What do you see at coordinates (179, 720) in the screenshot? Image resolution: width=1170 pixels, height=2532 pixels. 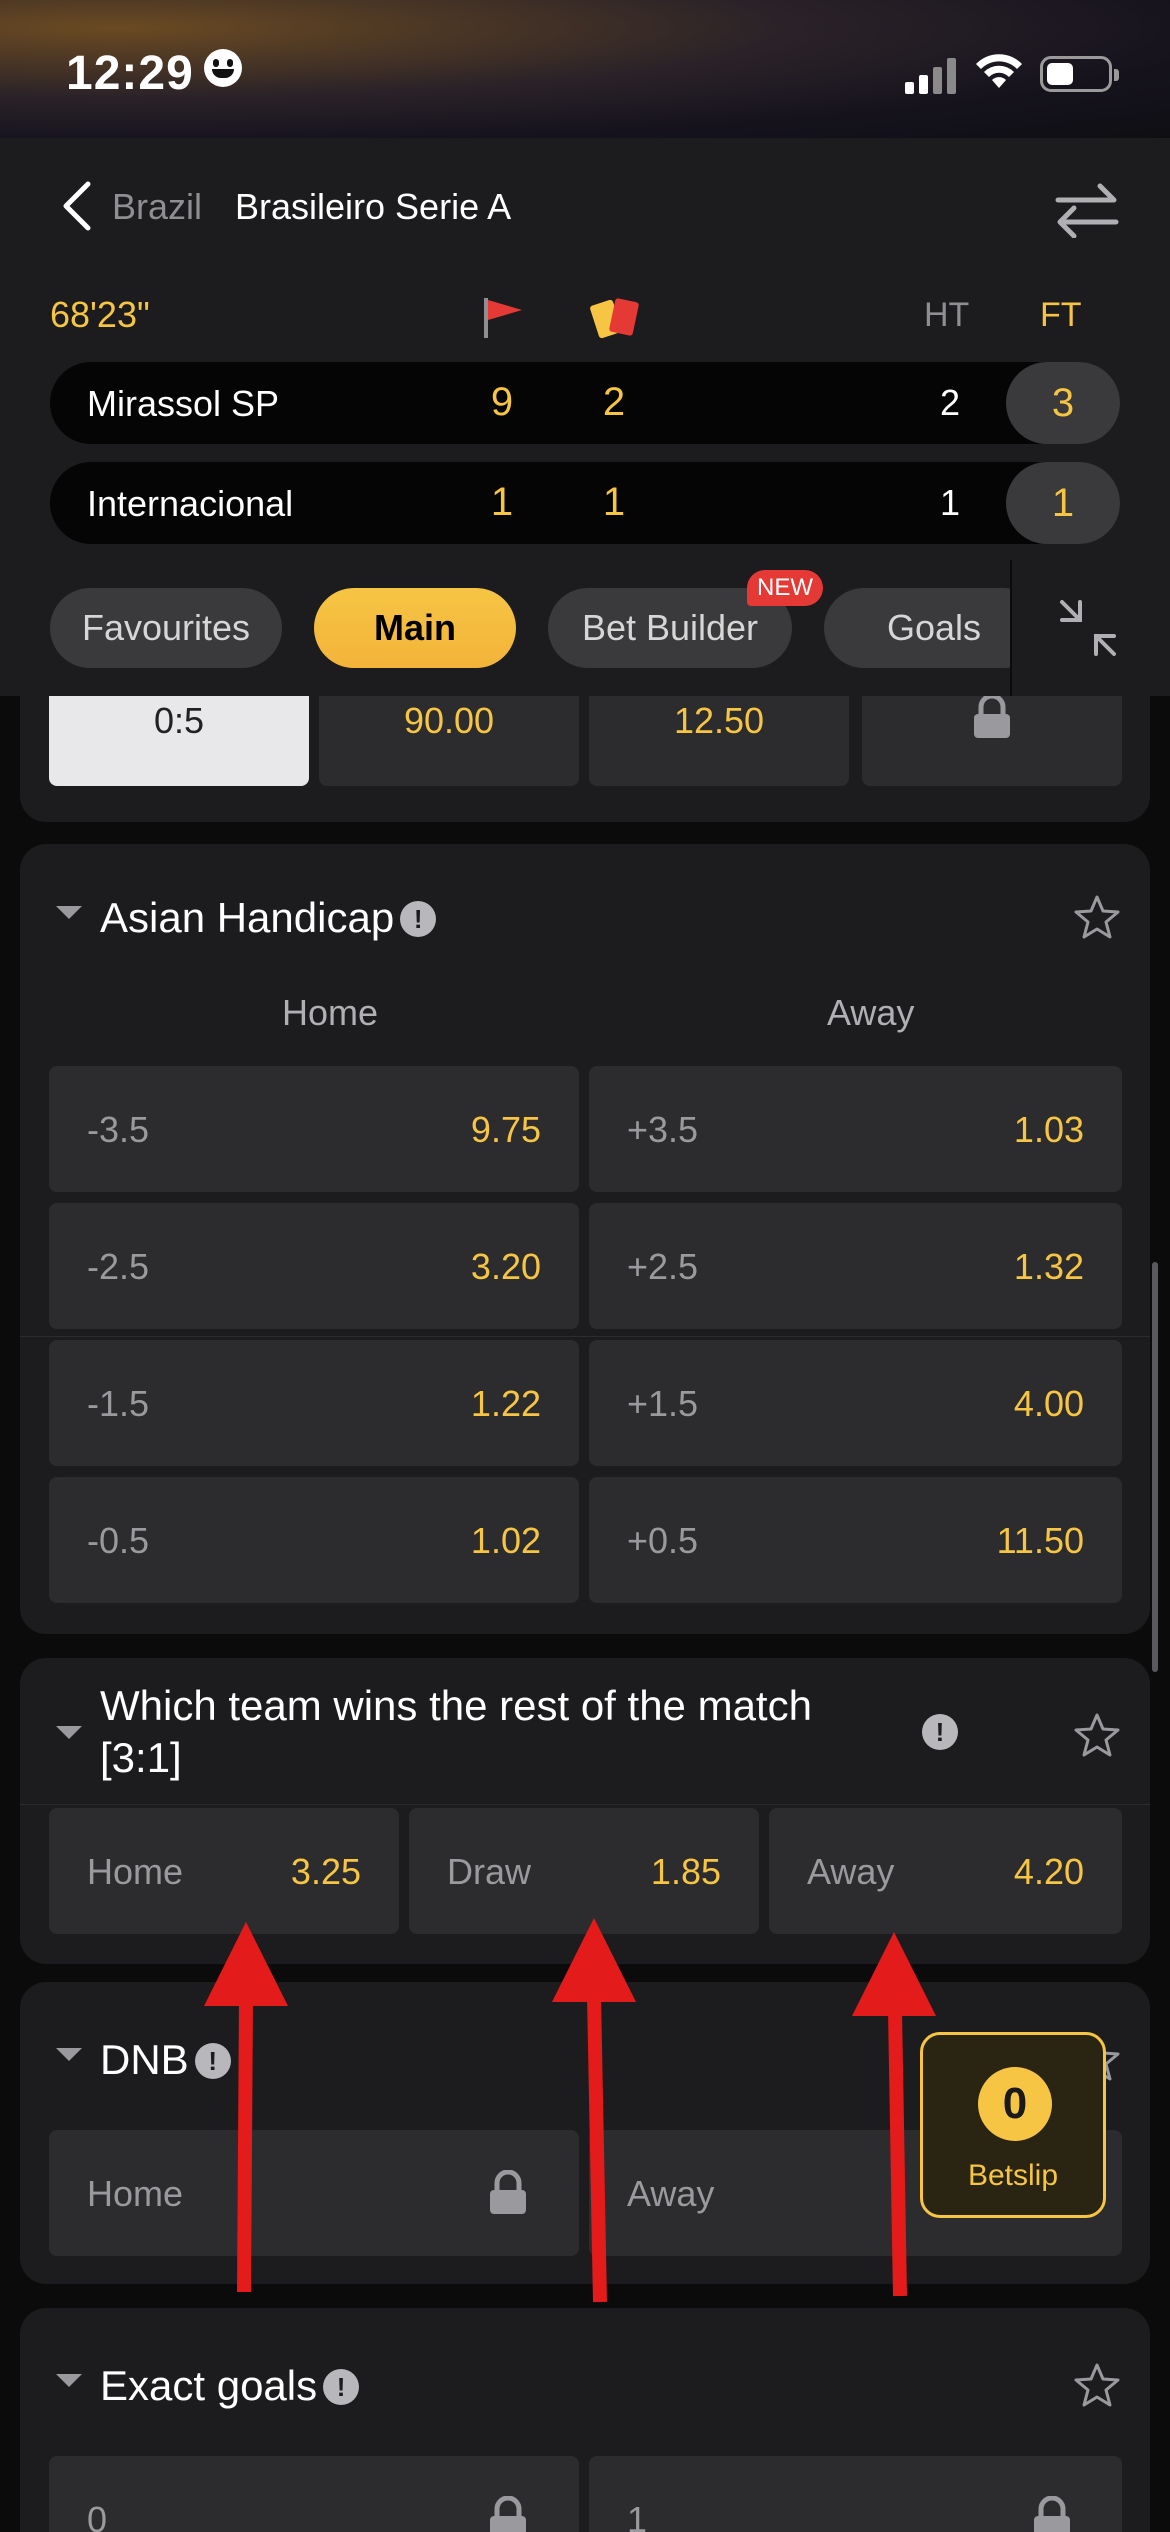 I see `selection-label: 0:5` at bounding box center [179, 720].